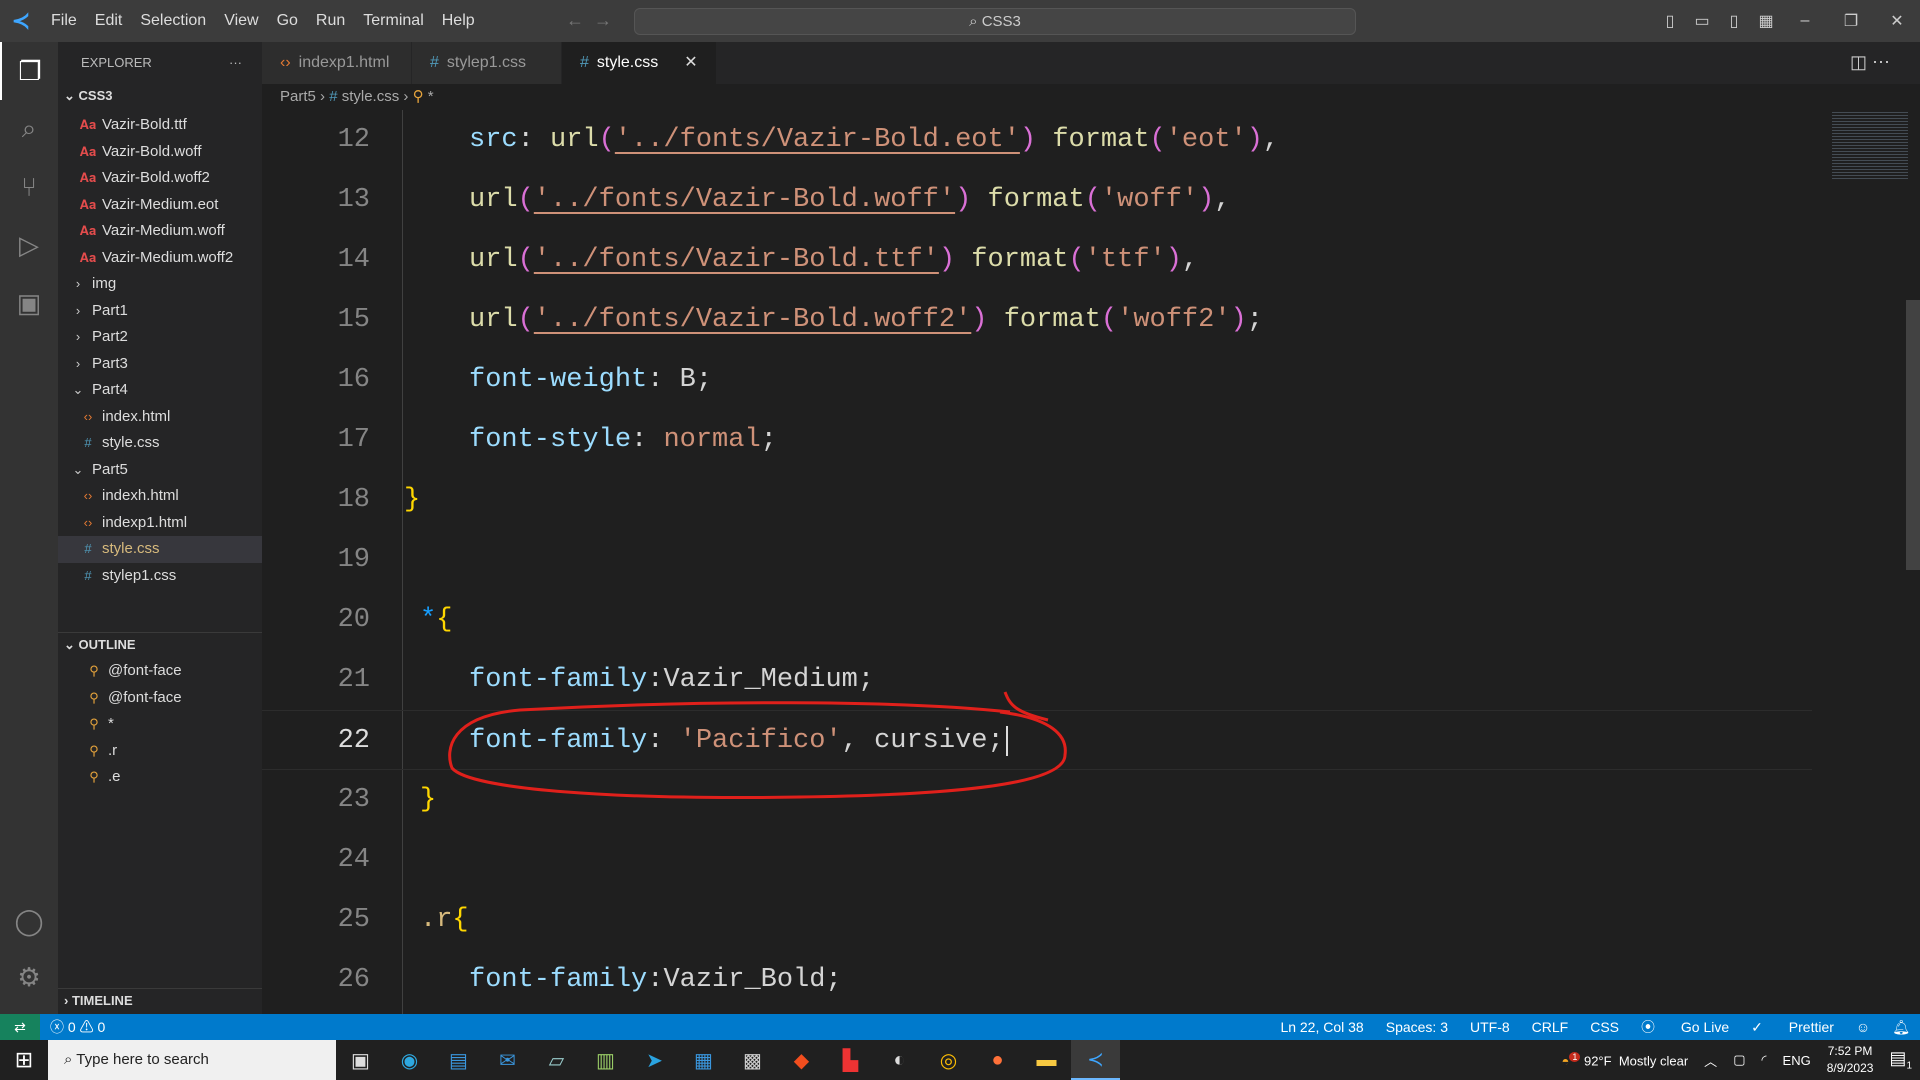 The height and width of the screenshot is (1080, 1920). Describe the element at coordinates (1734, 21) in the screenshot. I see `toggle-secondary-sidebar-icon: ▯` at that location.